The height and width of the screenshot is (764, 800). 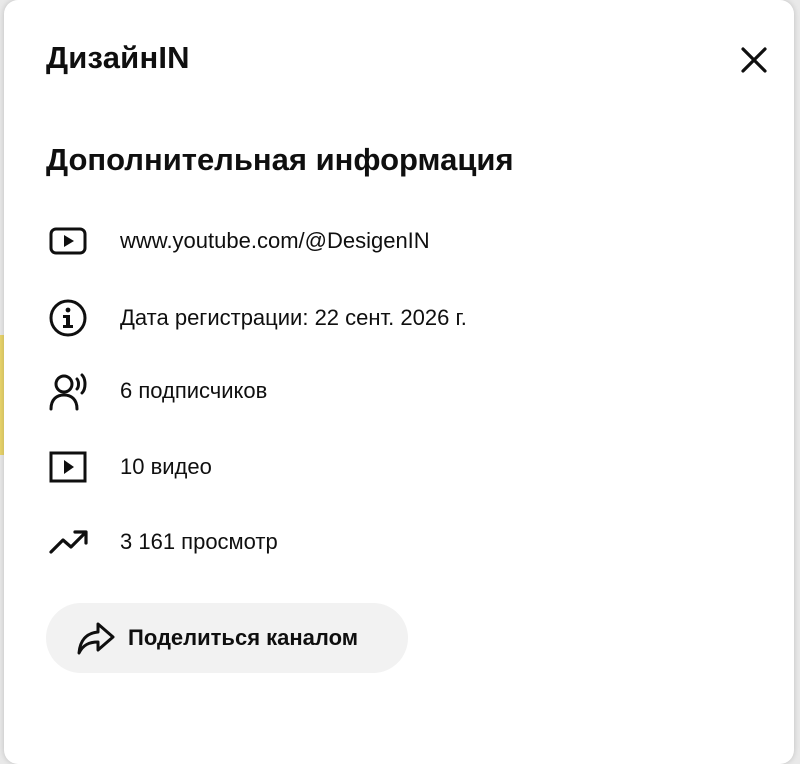 I want to click on subscribers-icon, so click(x=68, y=392).